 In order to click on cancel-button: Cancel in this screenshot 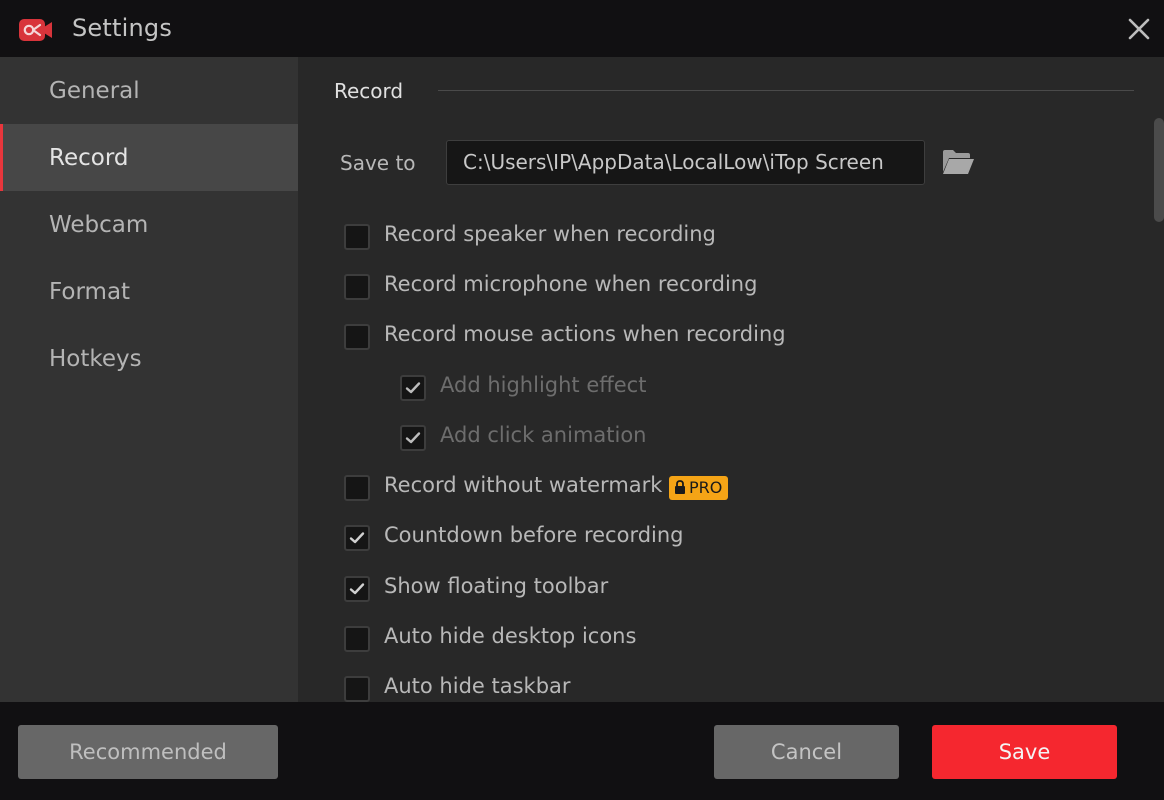, I will do `click(806, 752)`.